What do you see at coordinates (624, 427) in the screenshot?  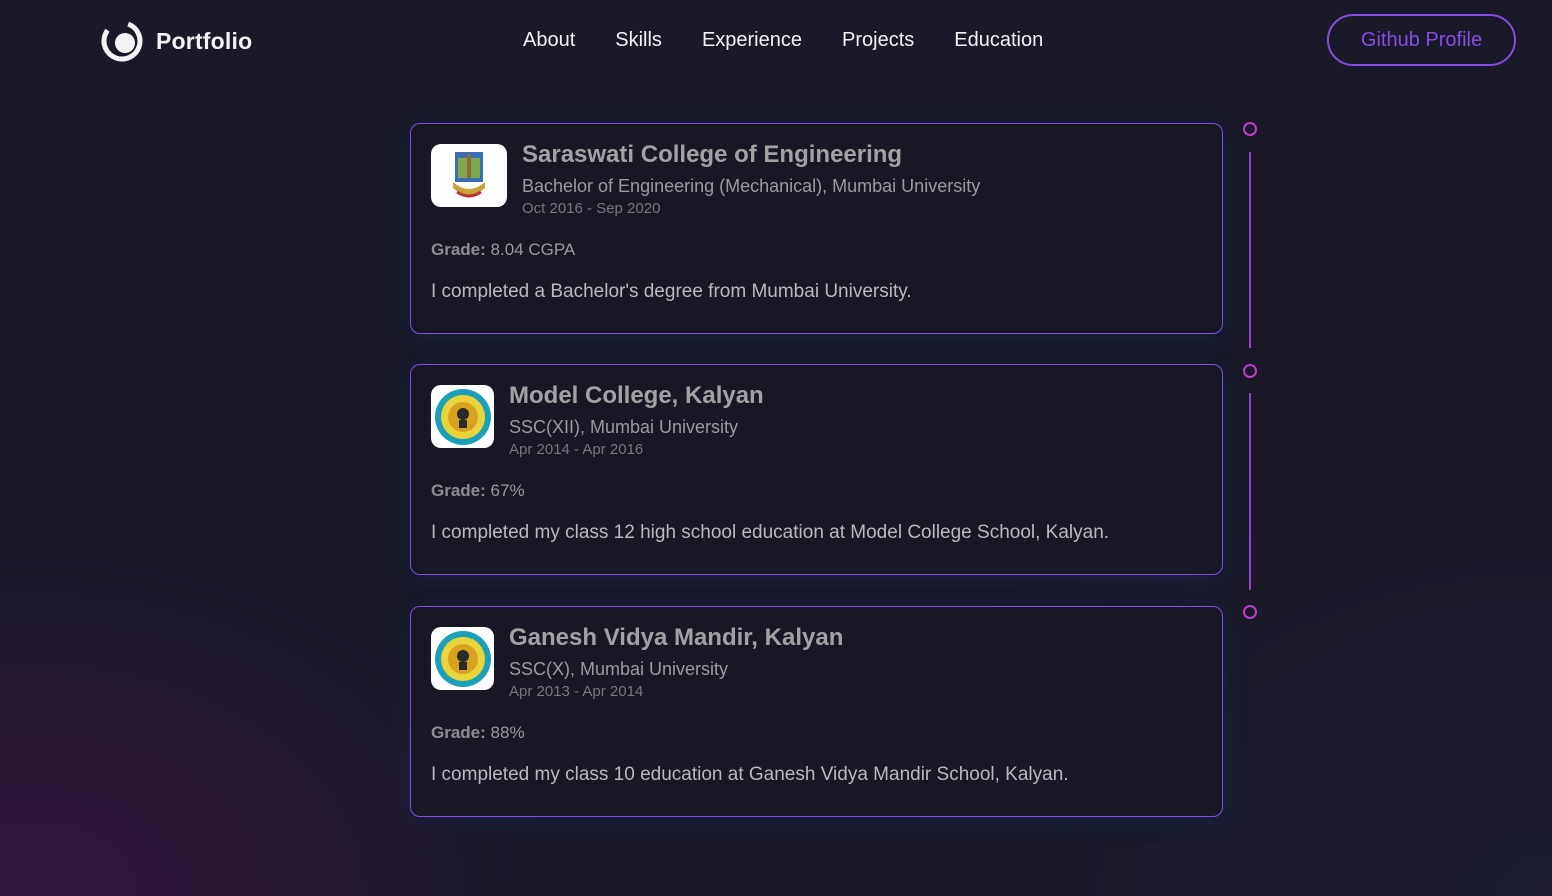 I see `degree: SSC(XII), Mumbai University` at bounding box center [624, 427].